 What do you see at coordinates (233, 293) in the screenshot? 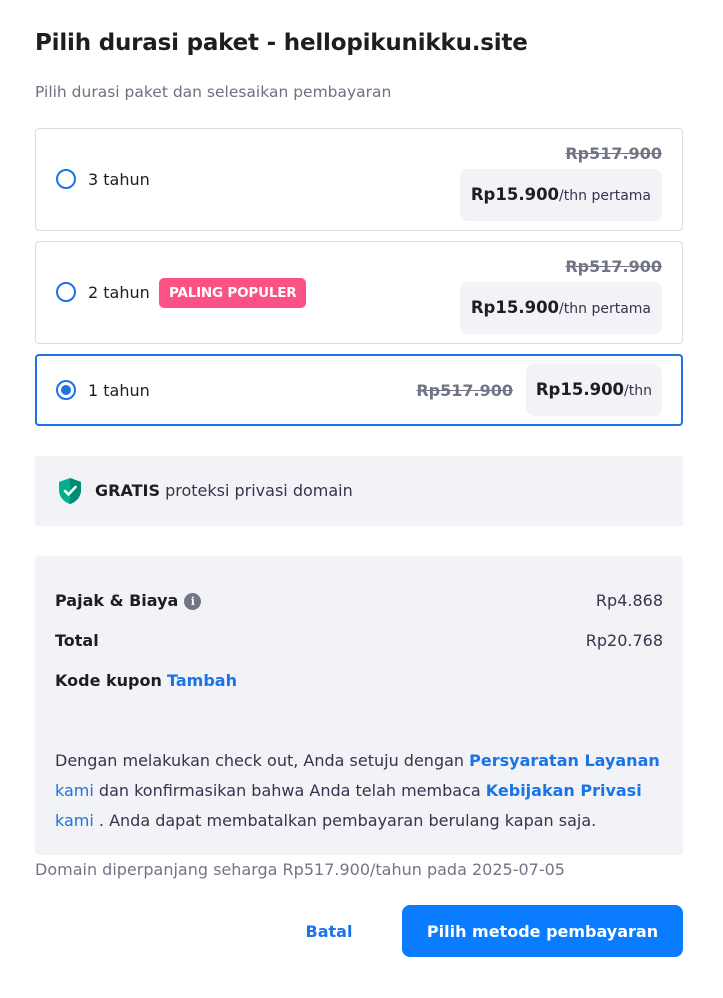
I see `popular-badge: PALING POPULER` at bounding box center [233, 293].